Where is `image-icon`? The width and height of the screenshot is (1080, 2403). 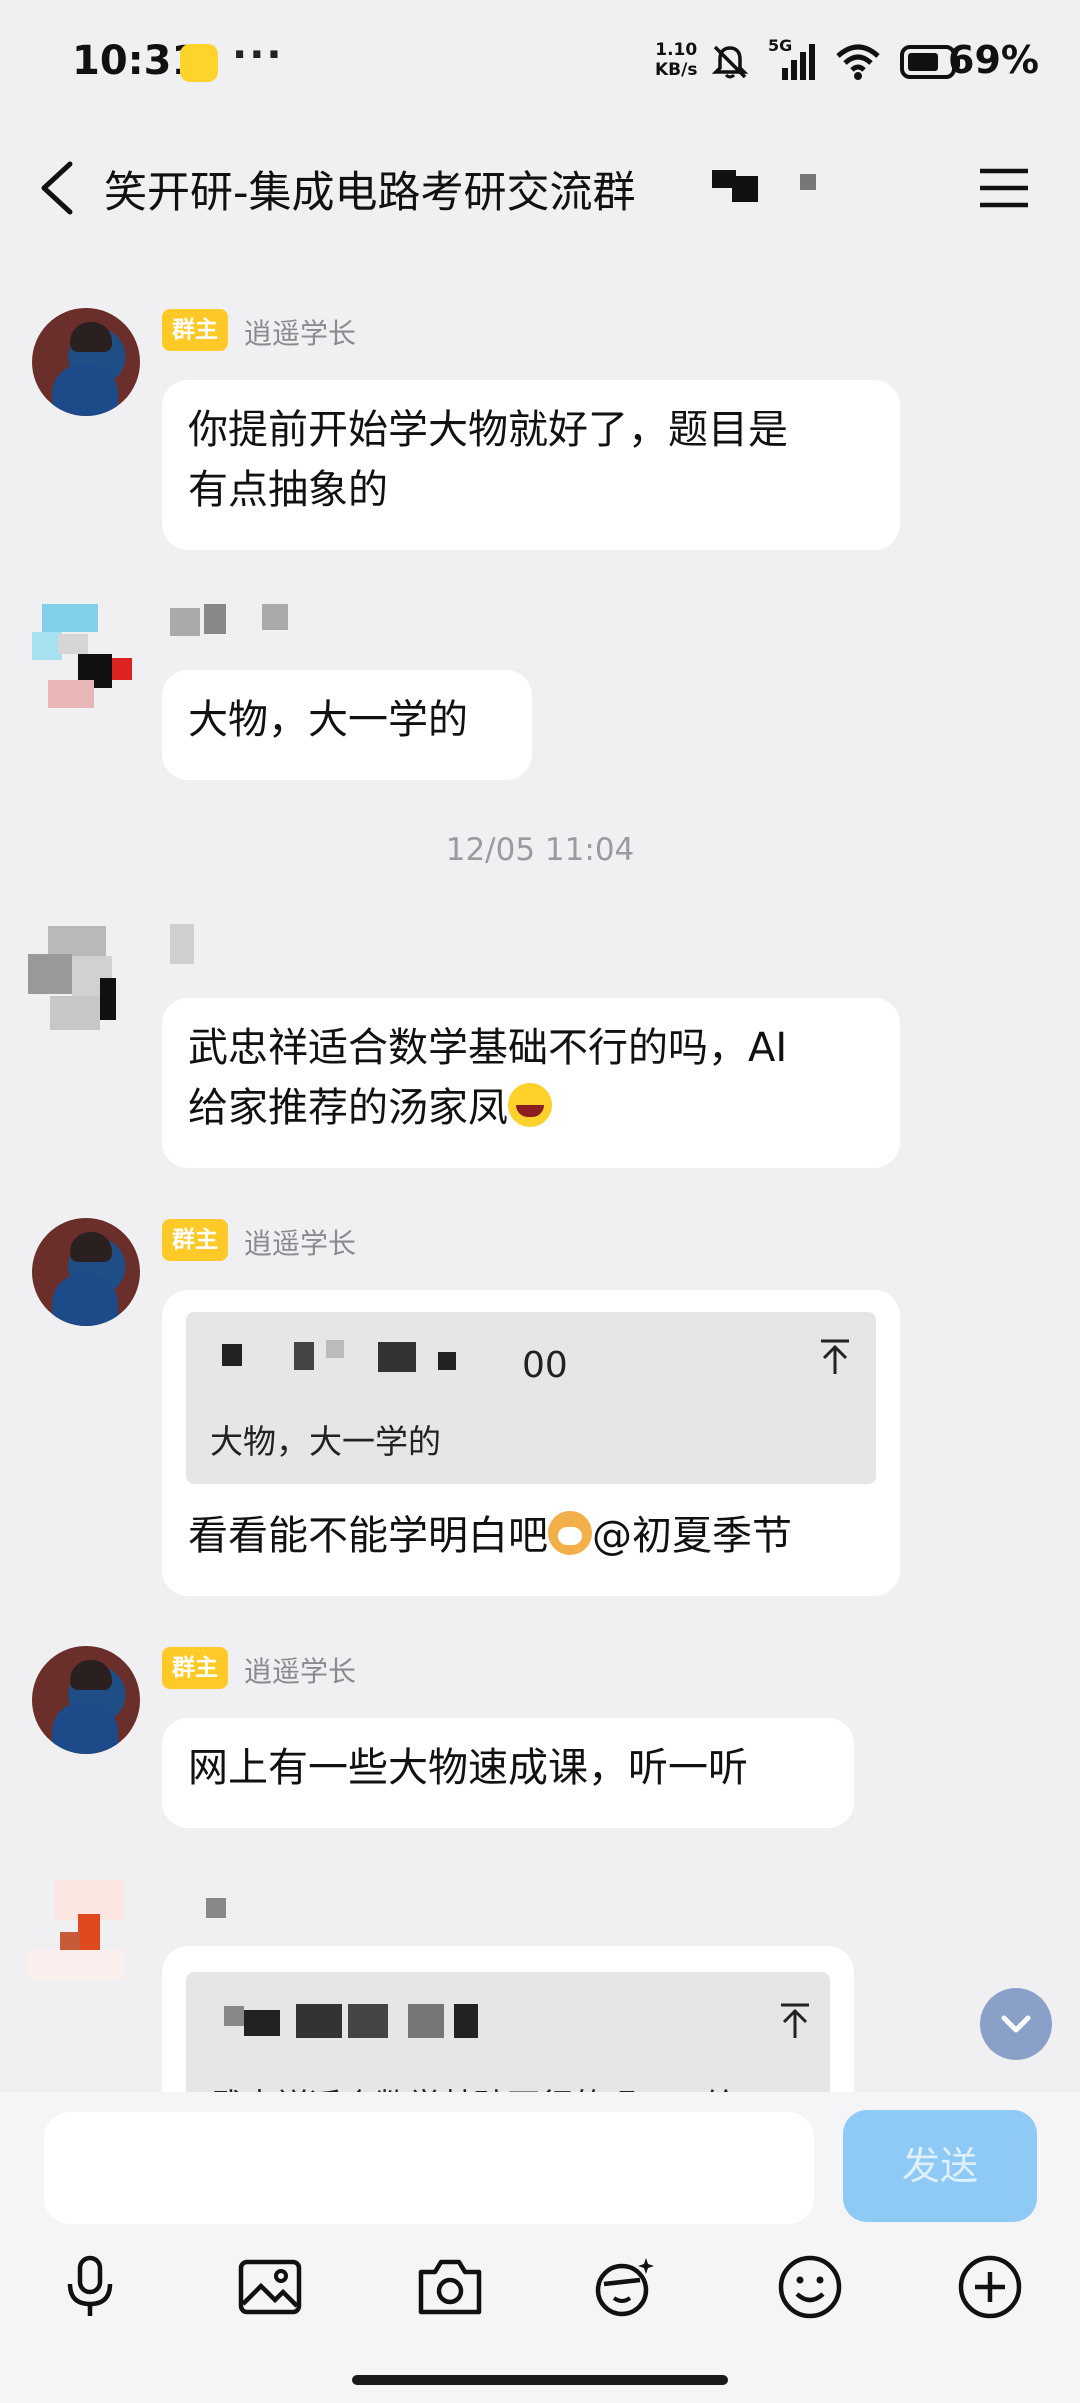
image-icon is located at coordinates (270, 2287).